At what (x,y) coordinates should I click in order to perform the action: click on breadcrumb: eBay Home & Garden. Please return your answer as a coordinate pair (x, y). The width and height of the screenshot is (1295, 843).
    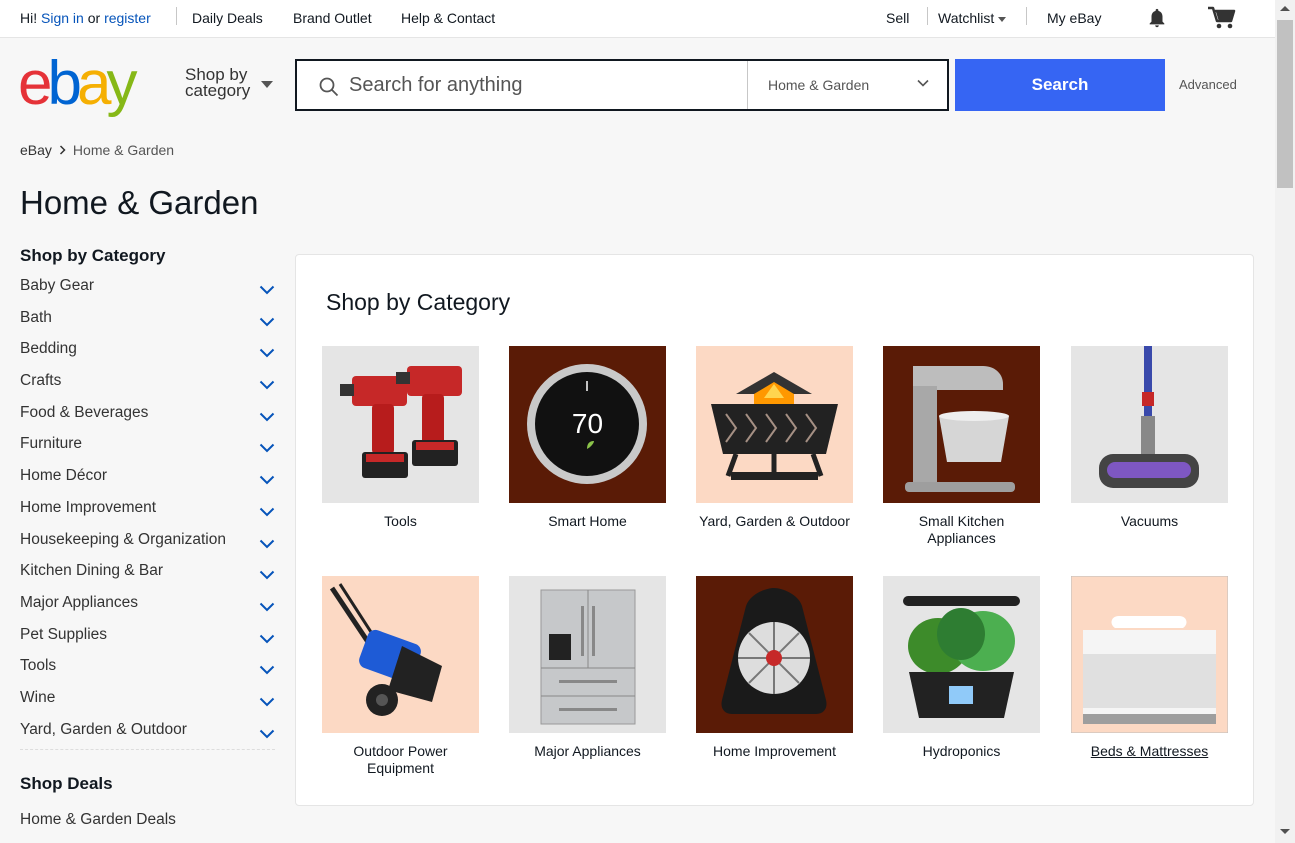
    Looking at the image, I should click on (97, 150).